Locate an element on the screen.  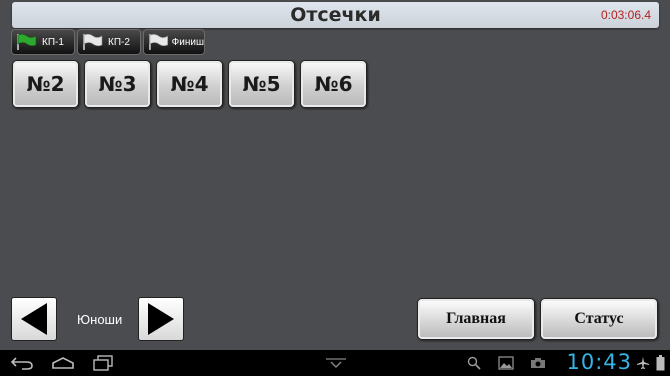
title-bar: Отсечки 0:03:06.4 is located at coordinates (335, 15).